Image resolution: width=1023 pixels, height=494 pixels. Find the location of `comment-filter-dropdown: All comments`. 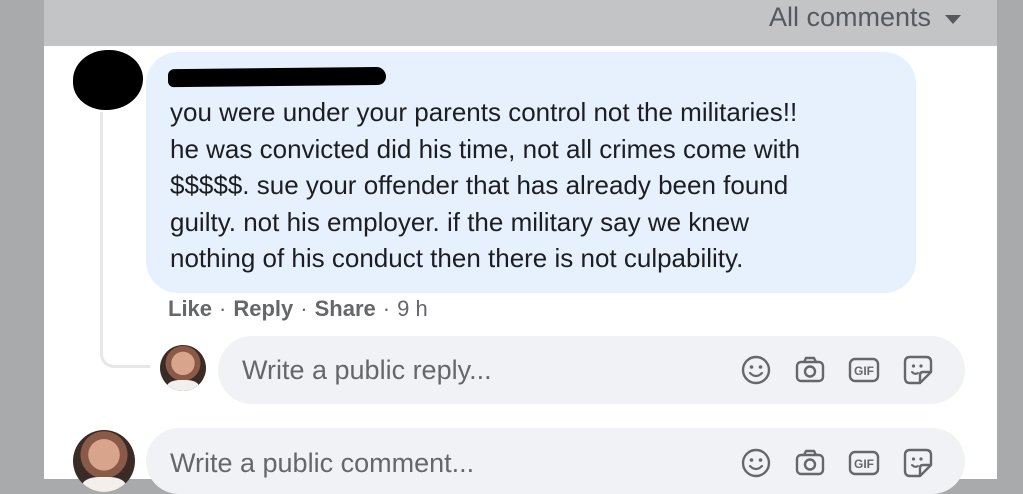

comment-filter-dropdown: All comments is located at coordinates (865, 17).